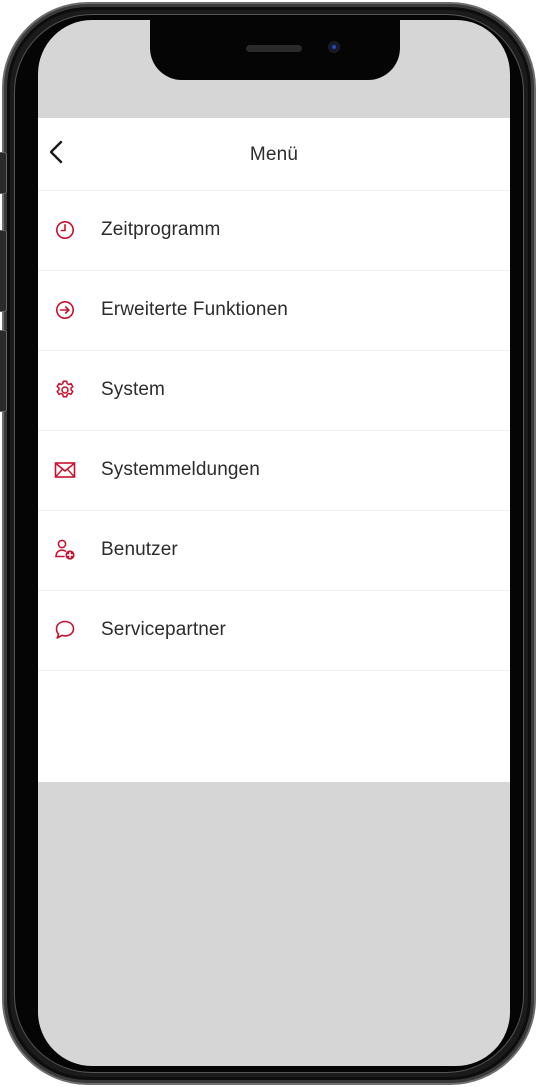  What do you see at coordinates (194, 309) in the screenshot?
I see `menu-item-label: Erweiterte Funktionen` at bounding box center [194, 309].